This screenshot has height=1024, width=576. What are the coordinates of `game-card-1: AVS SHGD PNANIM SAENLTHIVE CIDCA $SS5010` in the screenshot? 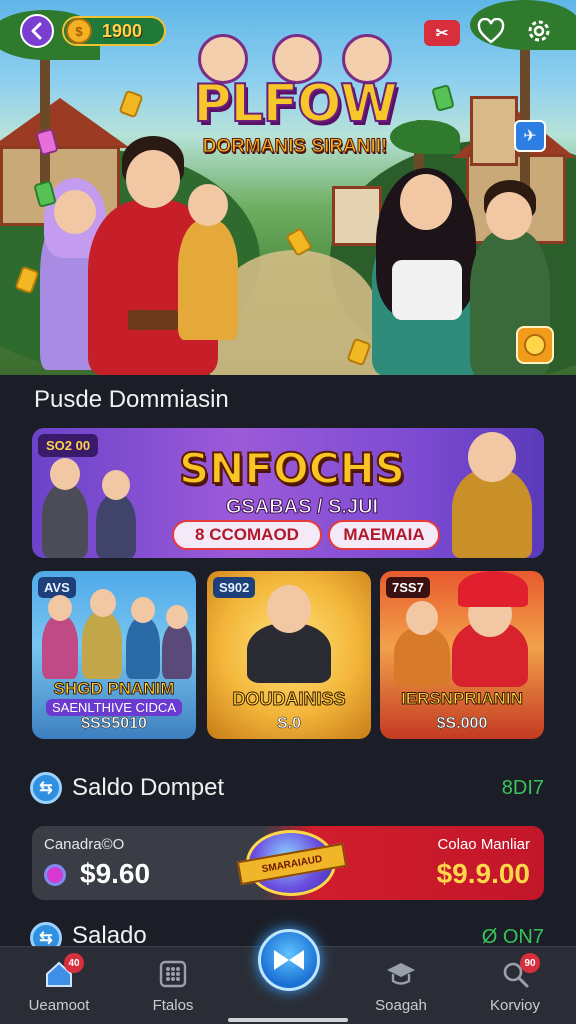 It's located at (114, 655).